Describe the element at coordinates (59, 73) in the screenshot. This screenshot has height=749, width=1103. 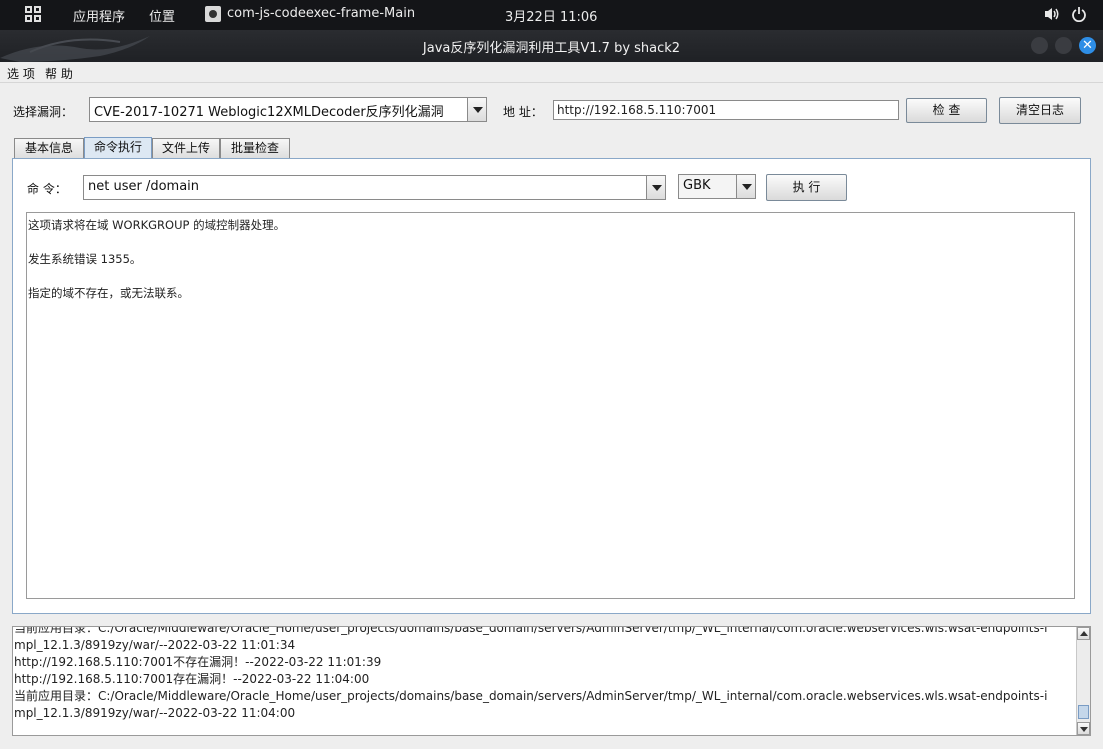
I see `menu-help: 帮 助` at that location.